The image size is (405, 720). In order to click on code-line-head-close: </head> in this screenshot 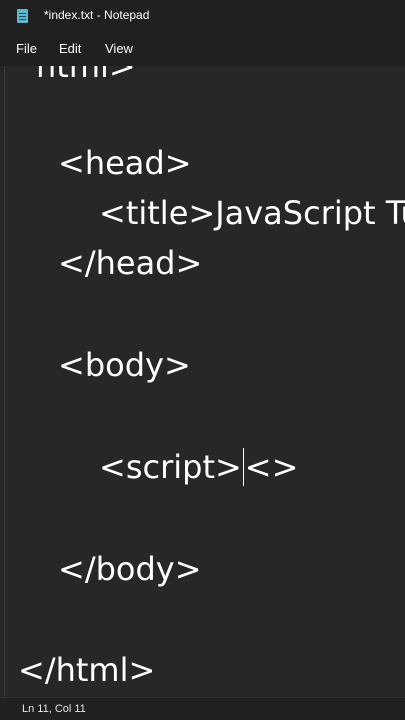, I will do `click(130, 263)`.